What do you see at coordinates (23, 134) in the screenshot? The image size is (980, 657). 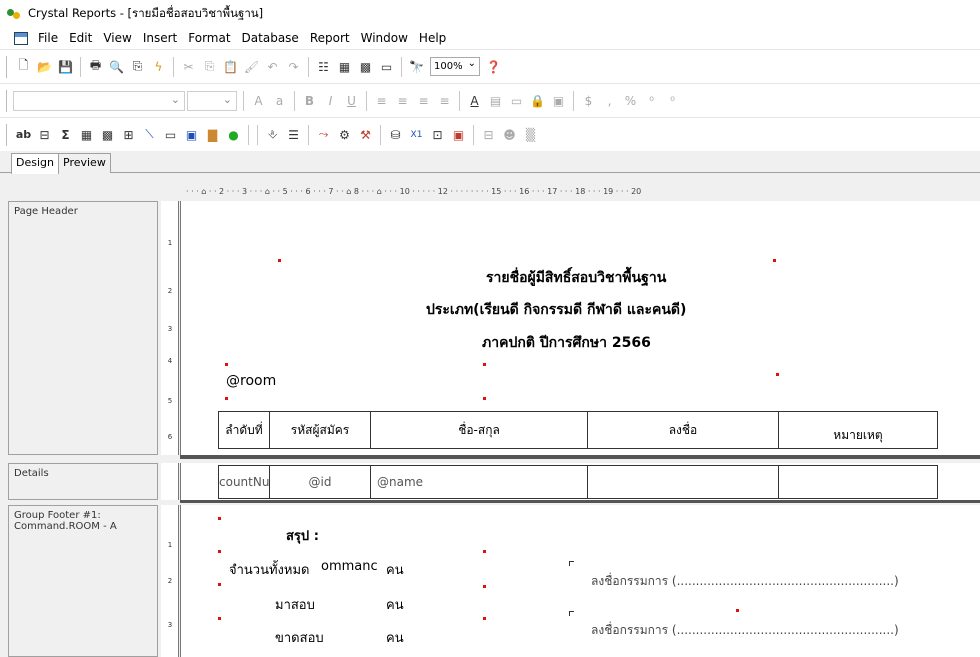 I see `insert-text-icon: ab` at bounding box center [23, 134].